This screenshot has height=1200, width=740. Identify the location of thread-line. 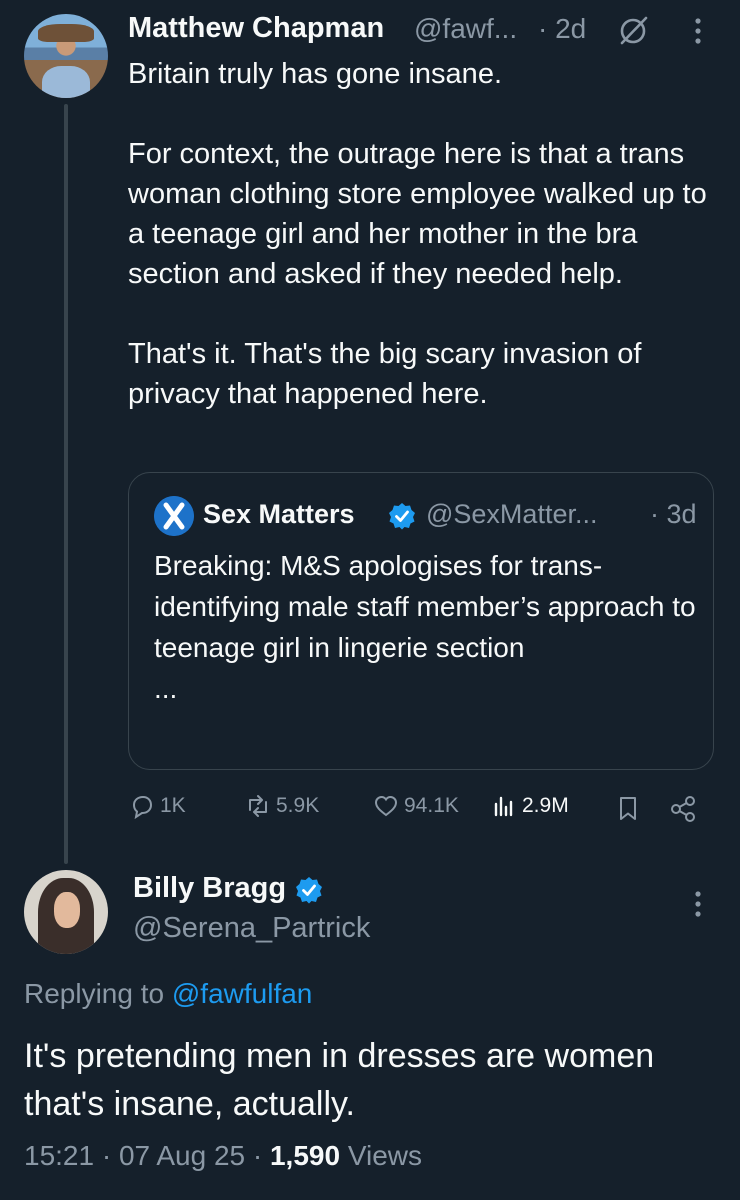
(66, 484).